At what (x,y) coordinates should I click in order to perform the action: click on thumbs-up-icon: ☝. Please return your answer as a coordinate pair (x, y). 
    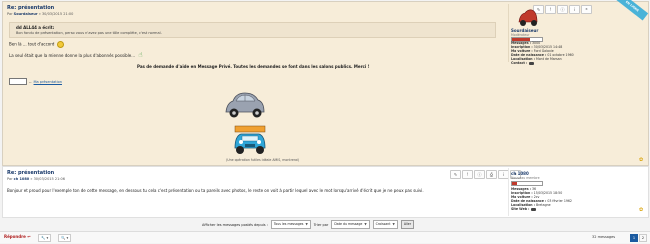
    Looking at the image, I should click on (140, 55).